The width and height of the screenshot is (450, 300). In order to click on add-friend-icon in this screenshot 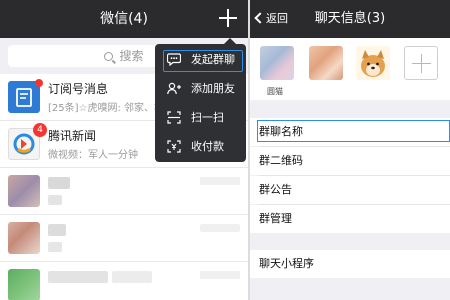, I will do `click(174, 88)`.